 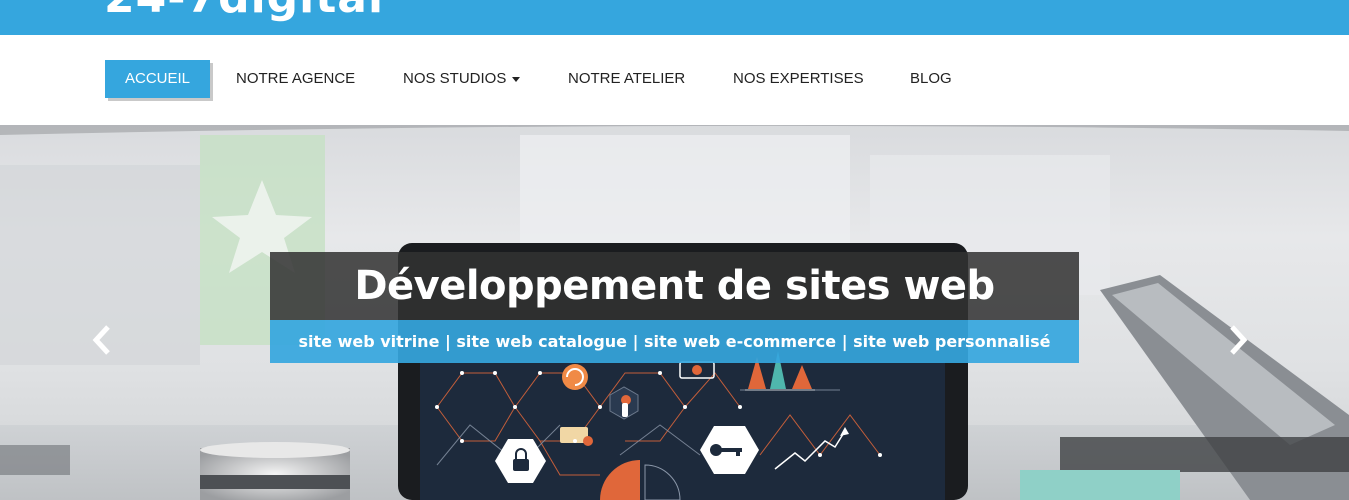 I want to click on carousel-next-button, so click(x=1237, y=340).